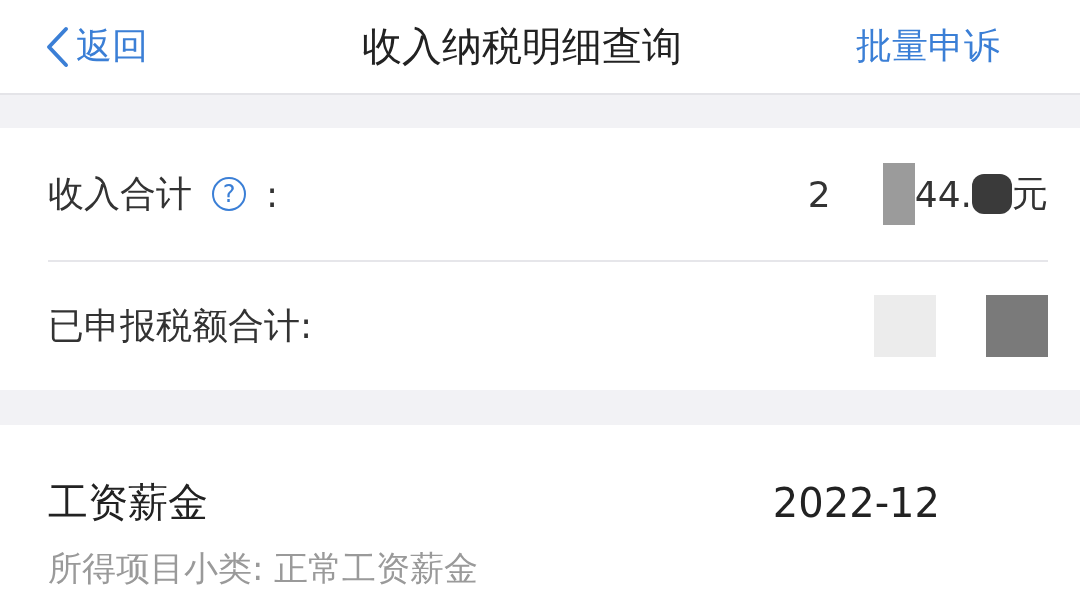 The image size is (1080, 598). Describe the element at coordinates (819, 194) in the screenshot. I see `amount-text: 2` at that location.